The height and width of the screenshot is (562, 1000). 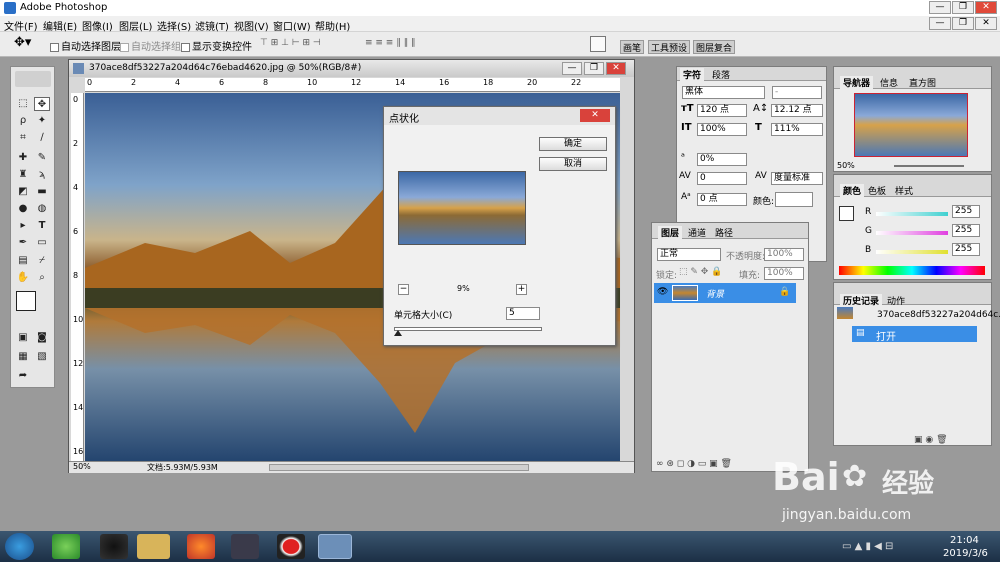 I want to click on navigator-thumbnail, so click(x=911, y=125).